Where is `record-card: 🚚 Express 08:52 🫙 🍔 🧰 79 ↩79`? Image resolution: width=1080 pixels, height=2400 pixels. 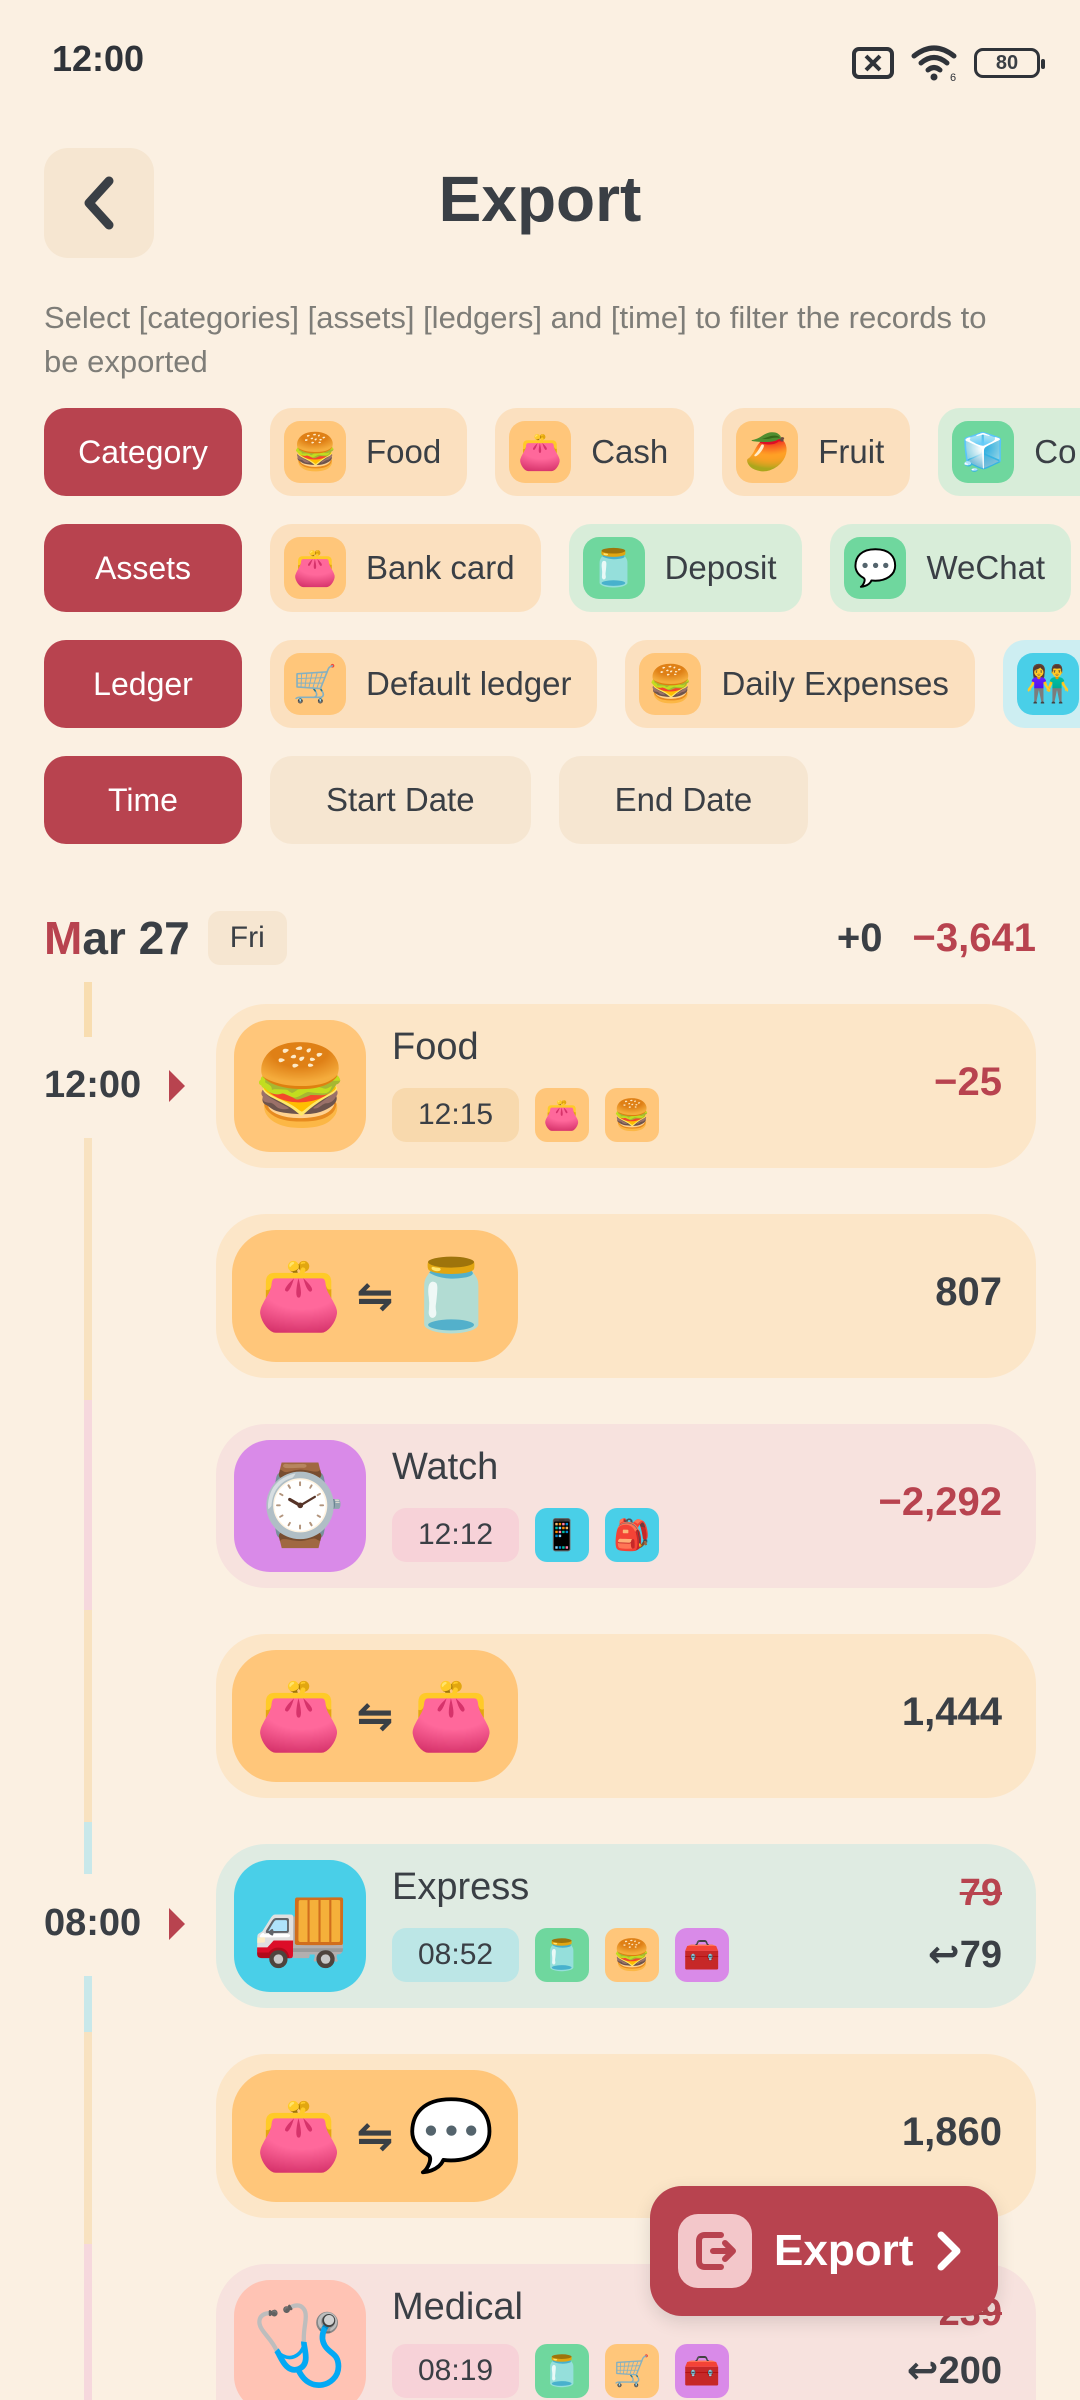 record-card: 🚚 Express 08:52 🫙 🍔 🧰 79 ↩79 is located at coordinates (626, 1926).